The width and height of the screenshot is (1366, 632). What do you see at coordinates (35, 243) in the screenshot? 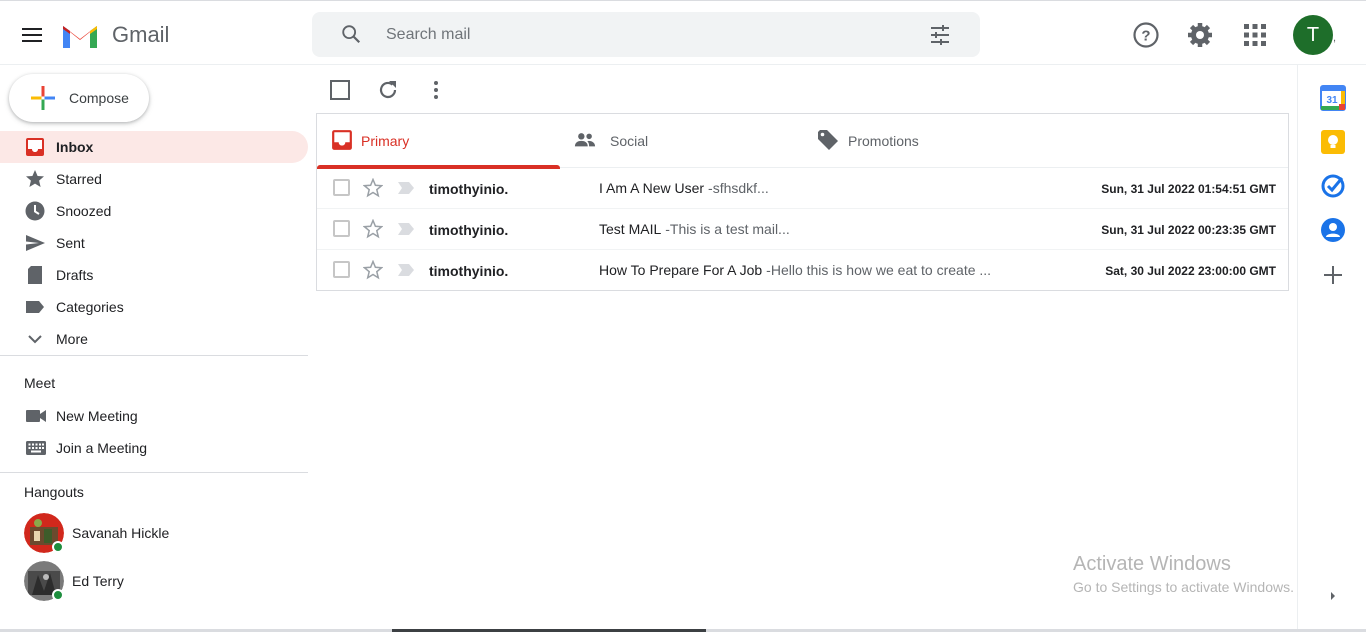
I see `send-icon` at bounding box center [35, 243].